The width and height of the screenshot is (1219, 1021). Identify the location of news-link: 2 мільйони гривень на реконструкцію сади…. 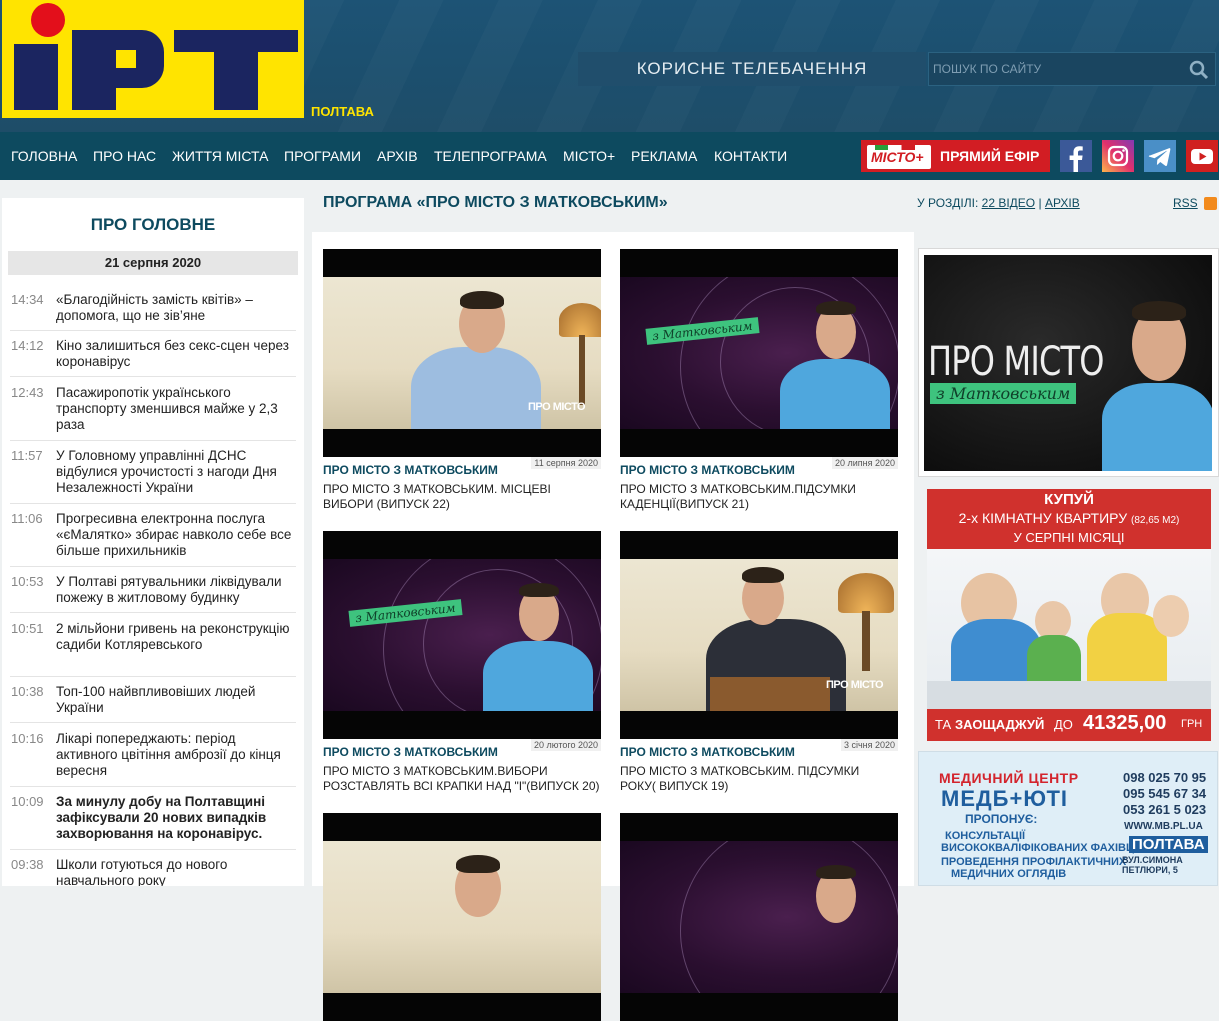
(176, 637).